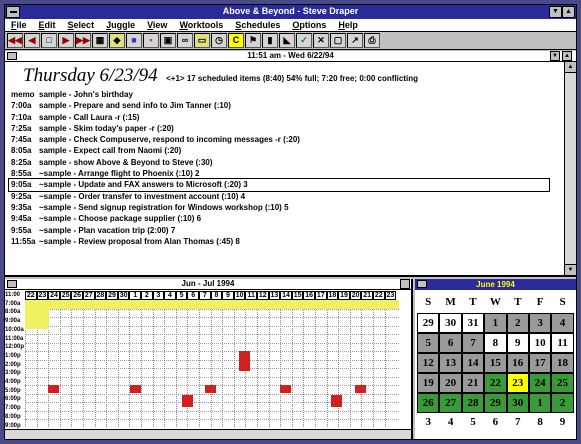 The image size is (581, 444). What do you see at coordinates (372, 40) in the screenshot?
I see `printer-icon: ⎙` at bounding box center [372, 40].